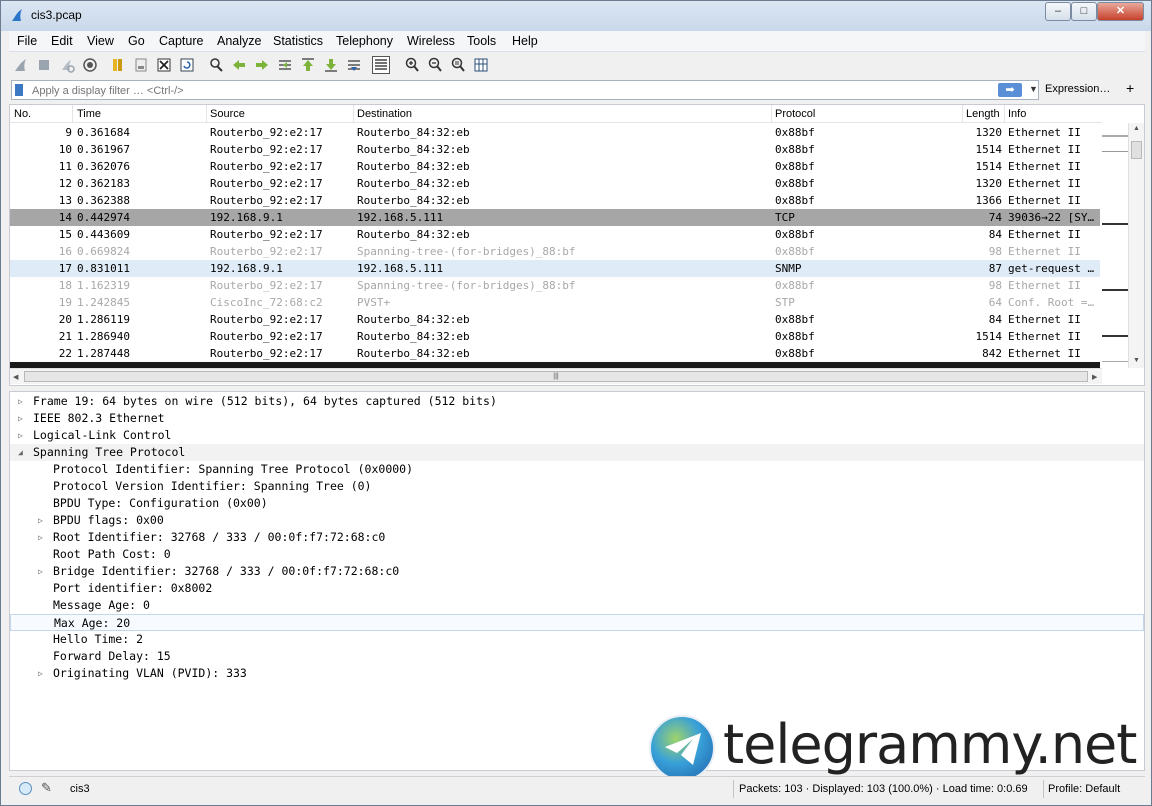 This screenshot has height=806, width=1152. Describe the element at coordinates (90, 65) in the screenshot. I see `capture-options-icon` at that location.